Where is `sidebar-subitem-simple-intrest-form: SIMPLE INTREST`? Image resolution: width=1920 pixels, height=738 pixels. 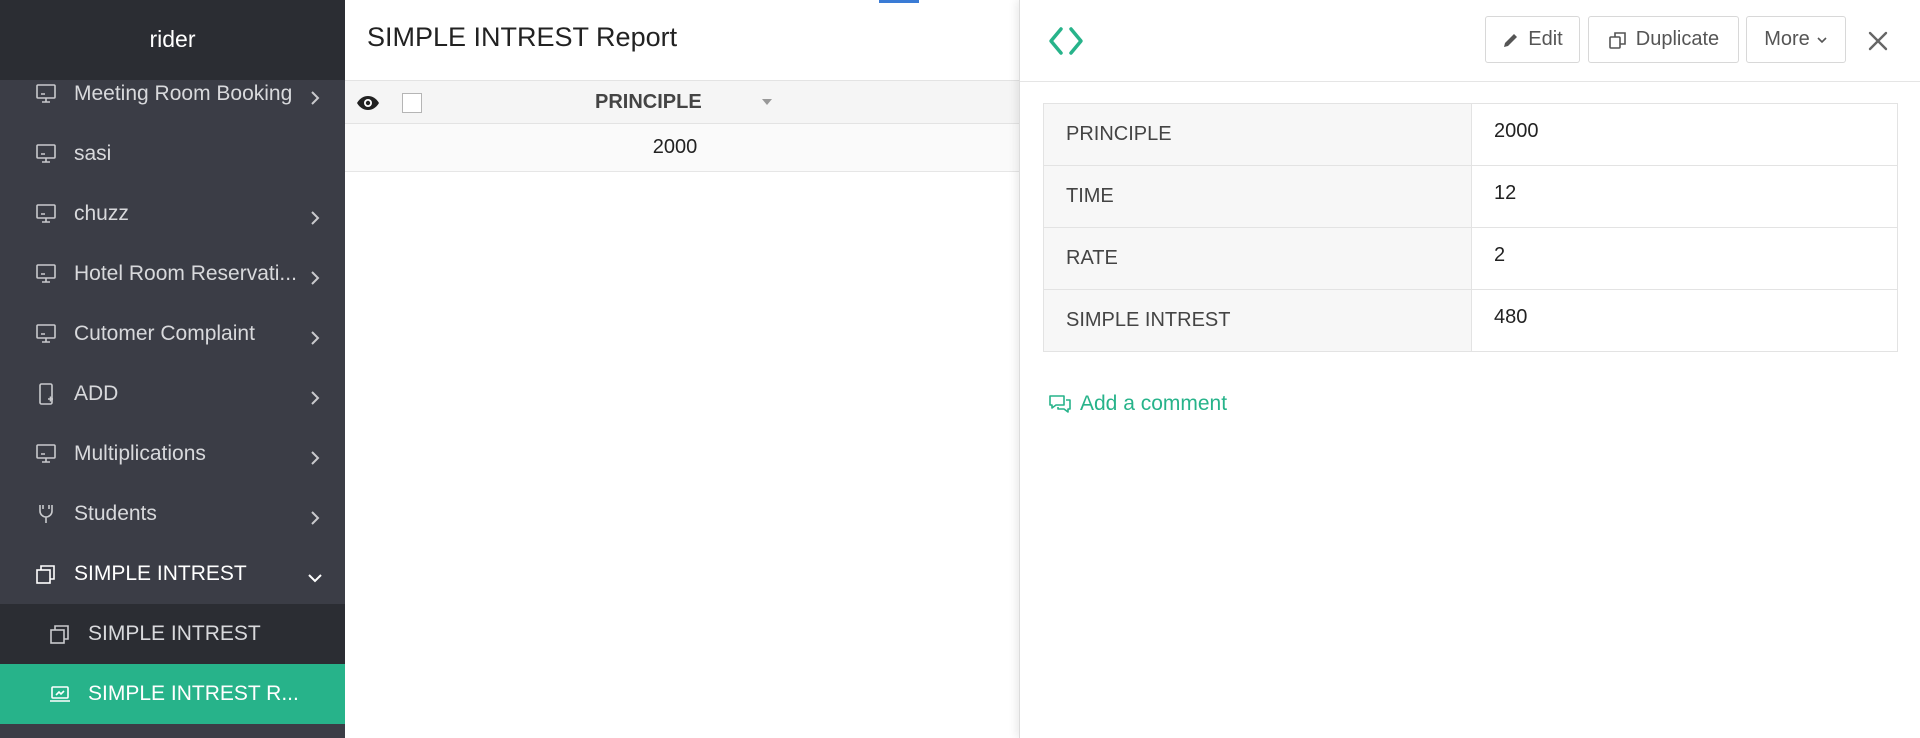 sidebar-subitem-simple-intrest-form: SIMPLE INTREST is located at coordinates (172, 634).